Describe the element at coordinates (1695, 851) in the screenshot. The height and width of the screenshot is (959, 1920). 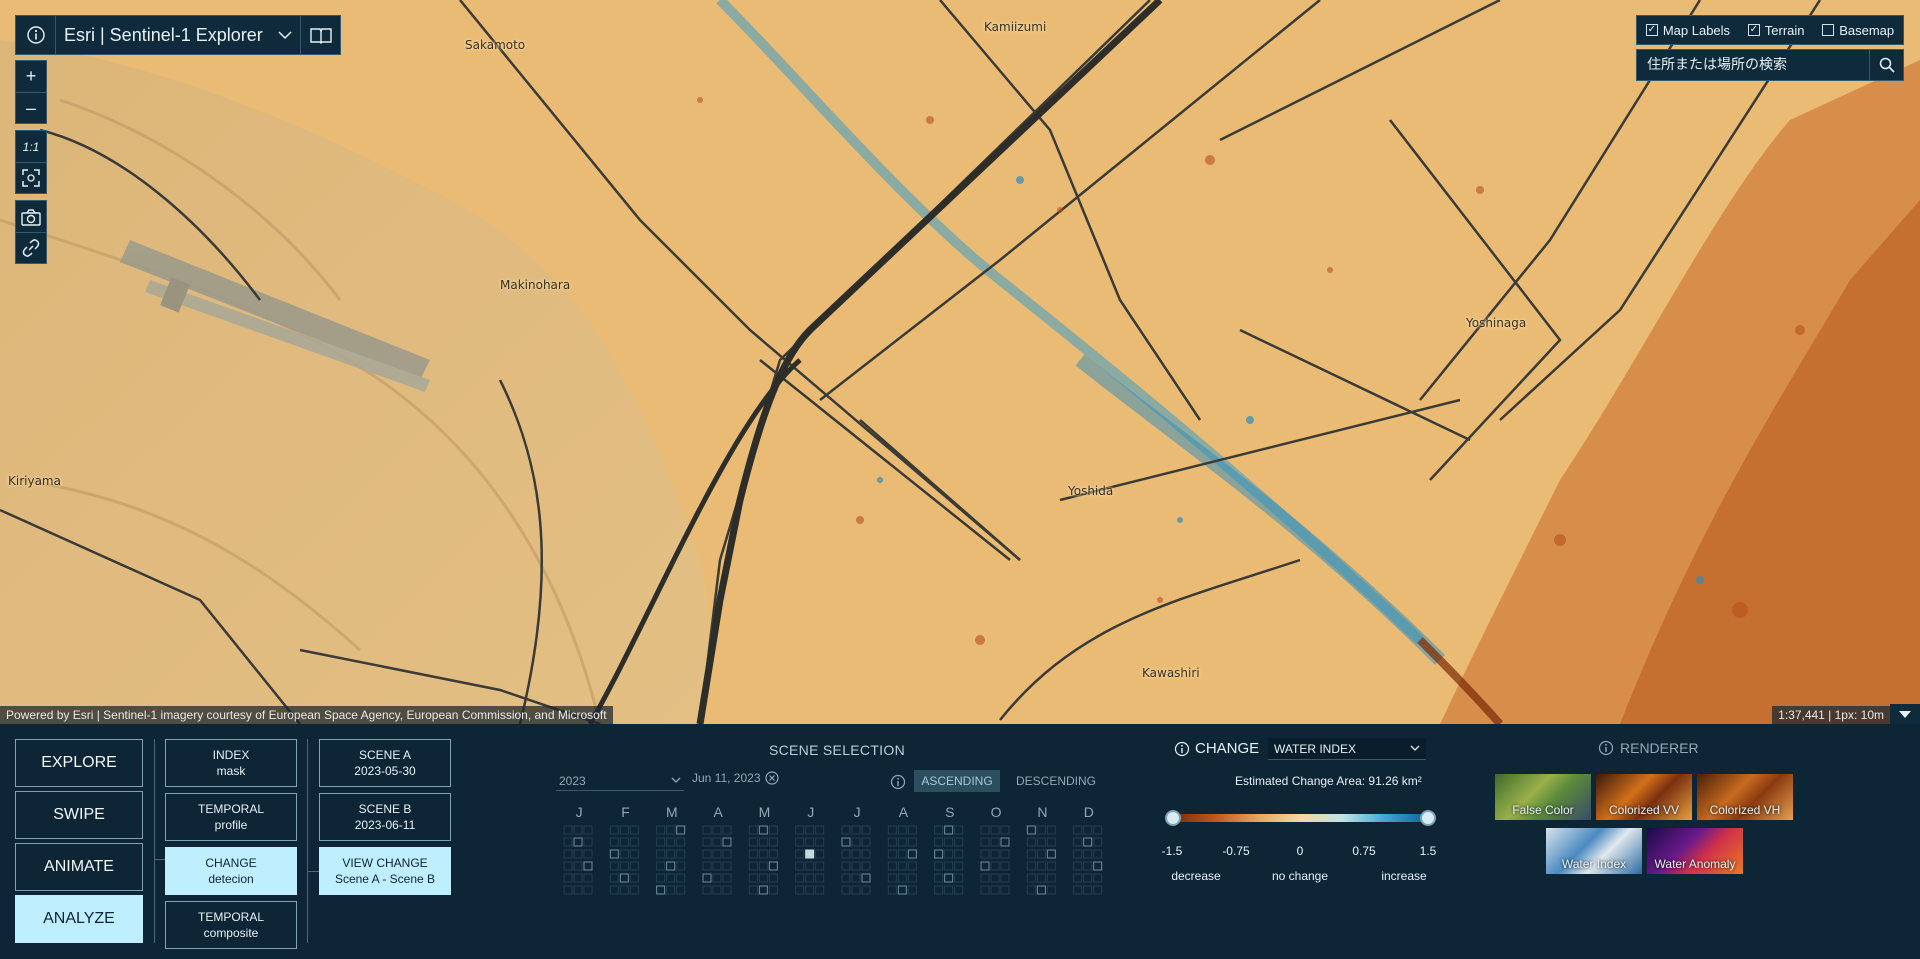
I see `renderer-water-anomaly-thumbnail: Water Anomaly` at that location.